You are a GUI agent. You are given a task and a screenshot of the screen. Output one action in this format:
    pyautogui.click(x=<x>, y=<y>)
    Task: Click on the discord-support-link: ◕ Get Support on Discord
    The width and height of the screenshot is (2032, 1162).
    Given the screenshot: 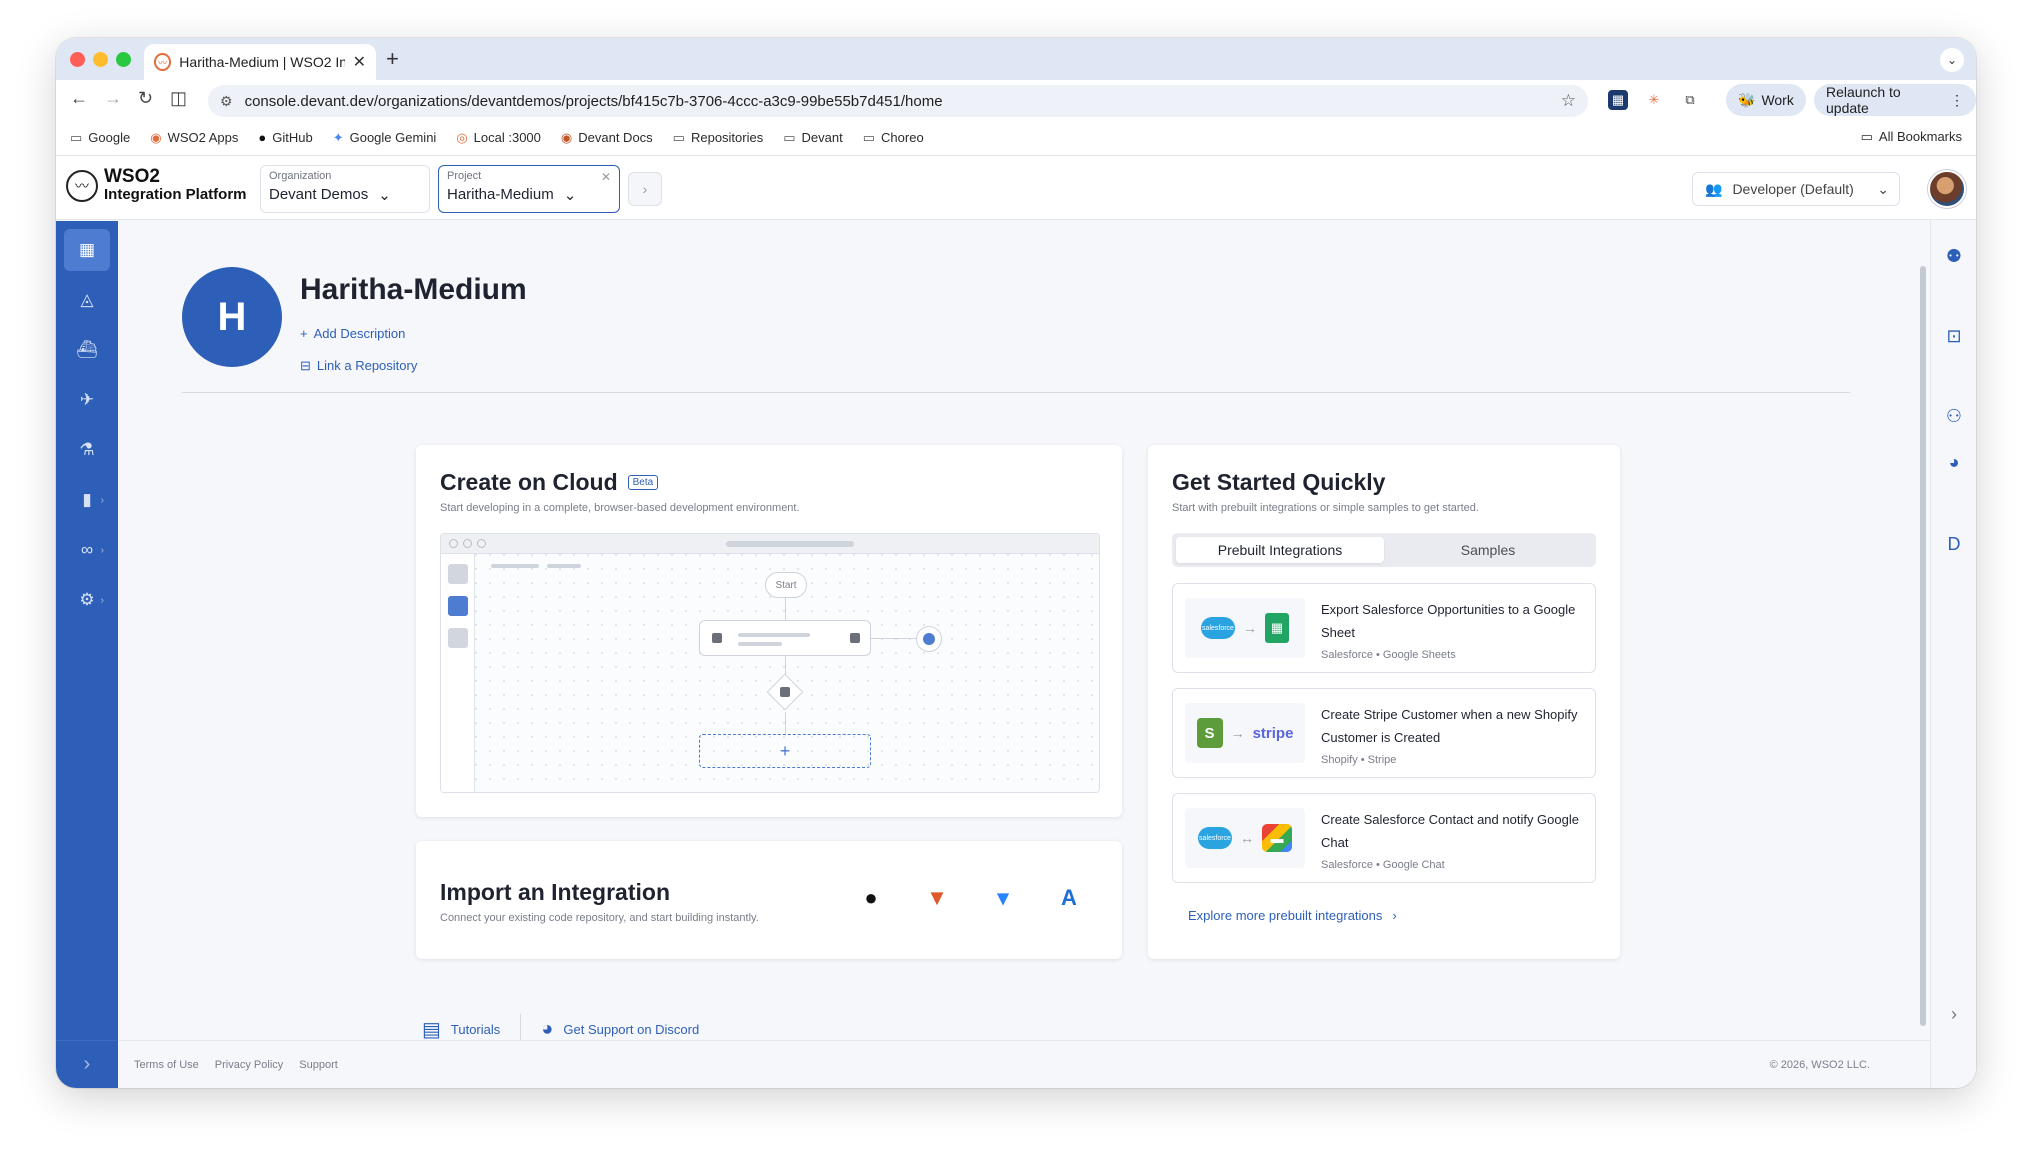 What is the action you would take?
    pyautogui.click(x=620, y=1029)
    